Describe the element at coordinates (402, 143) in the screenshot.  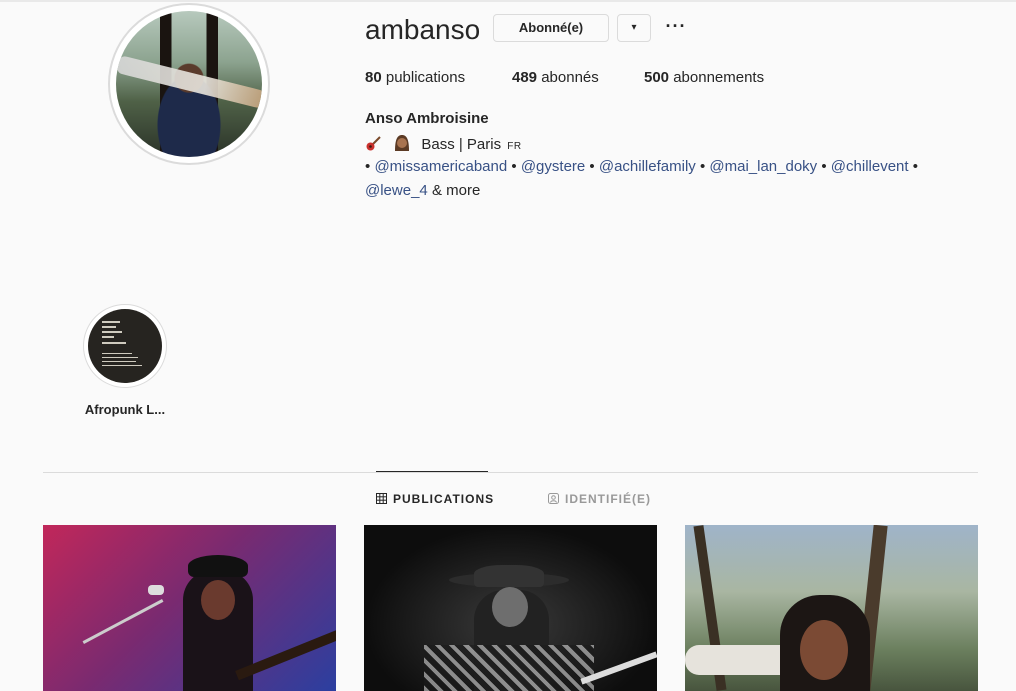
I see `woman-icon` at that location.